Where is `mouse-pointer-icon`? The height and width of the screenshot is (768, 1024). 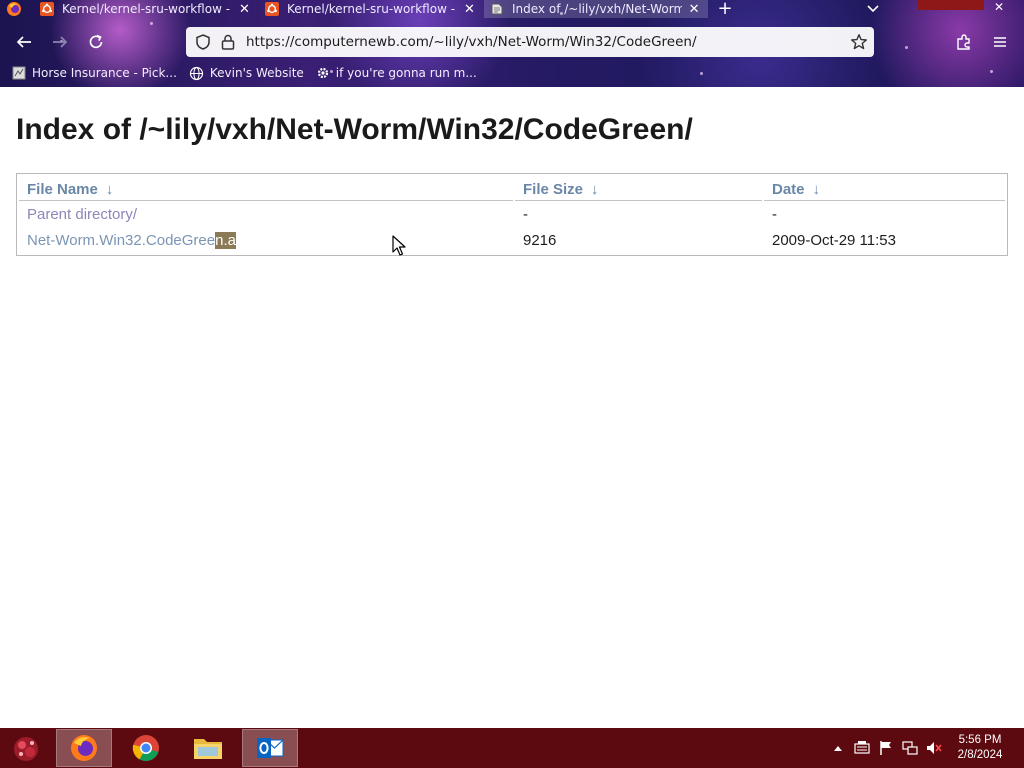 mouse-pointer-icon is located at coordinates (399, 245).